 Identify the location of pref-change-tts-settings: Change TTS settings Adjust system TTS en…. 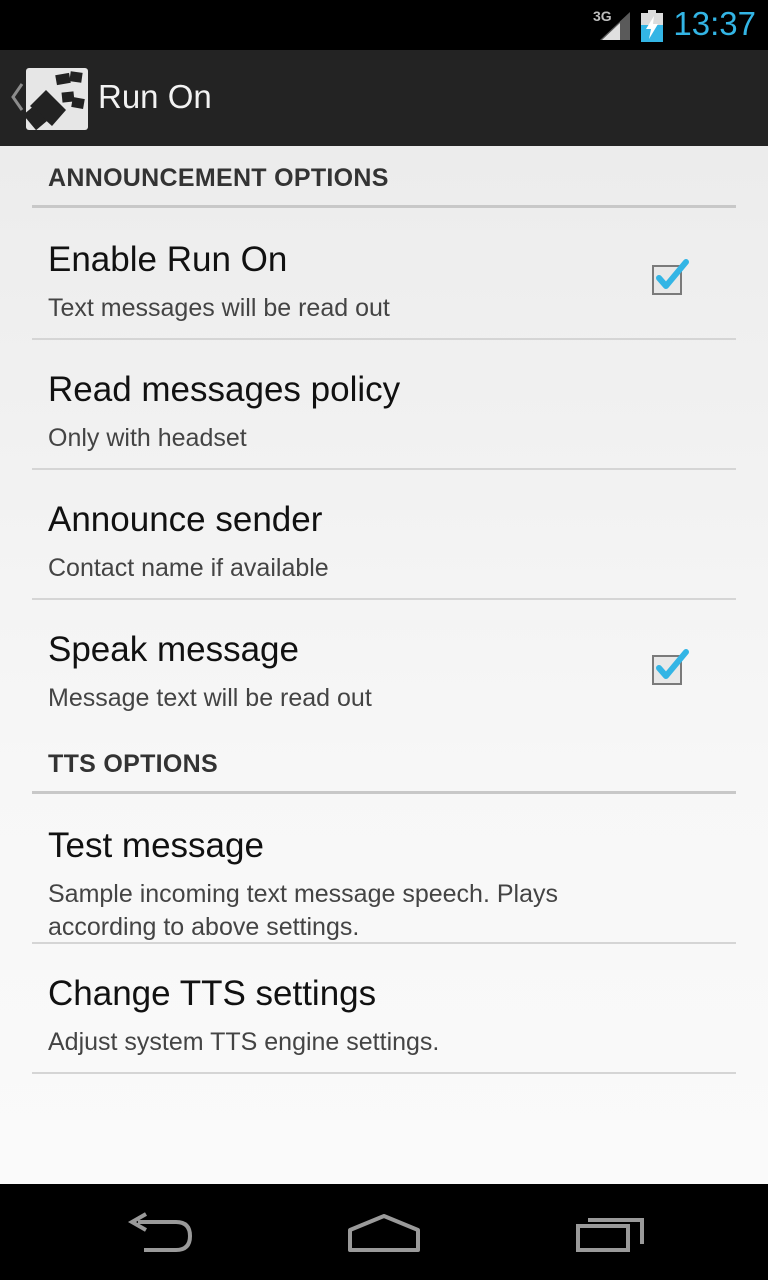
(384, 1009).